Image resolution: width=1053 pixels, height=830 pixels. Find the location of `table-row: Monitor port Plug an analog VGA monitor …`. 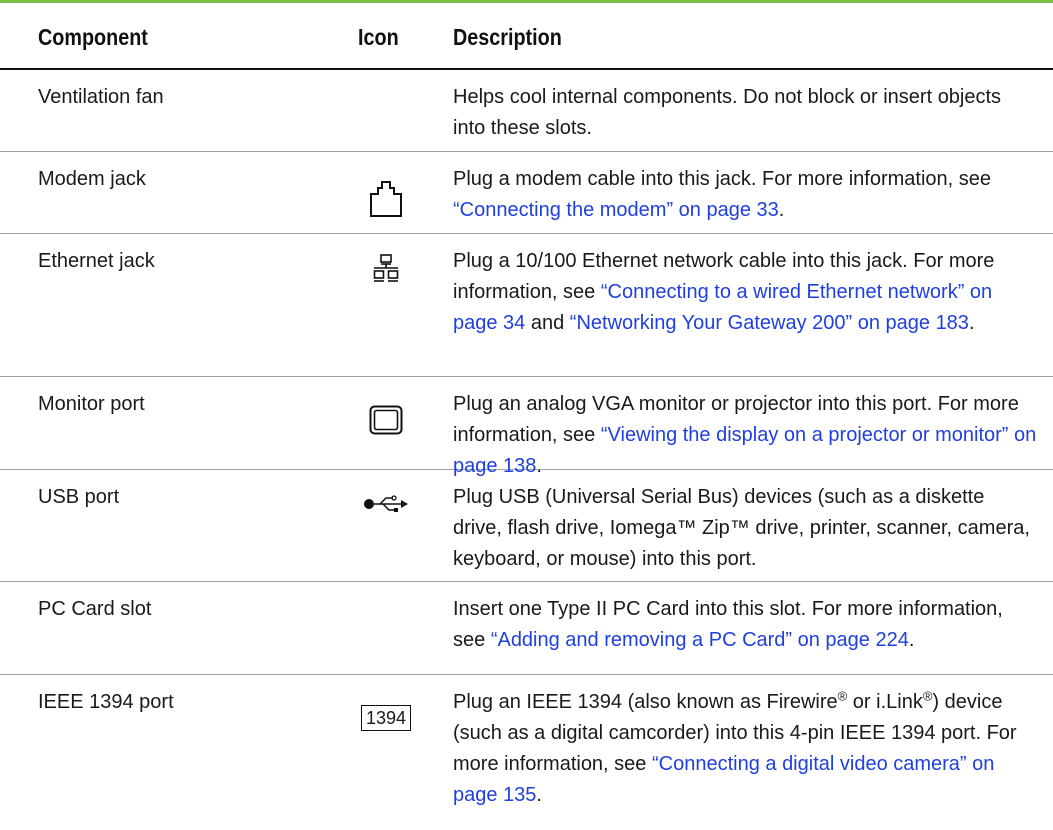

table-row: Monitor port Plug an analog VGA monitor … is located at coordinates (526, 427).